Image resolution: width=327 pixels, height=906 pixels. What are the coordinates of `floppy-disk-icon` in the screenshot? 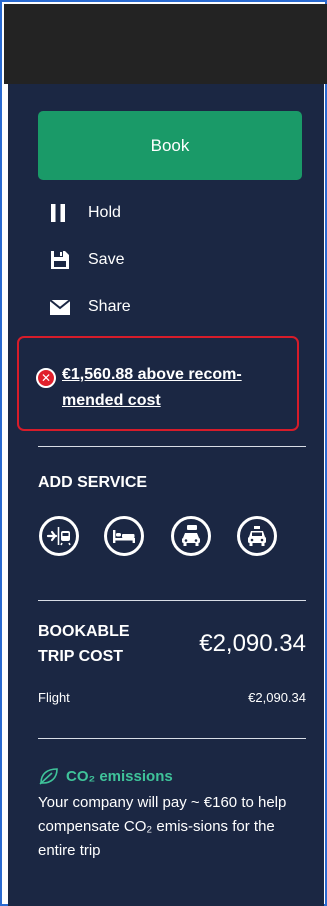 It's located at (63, 260).